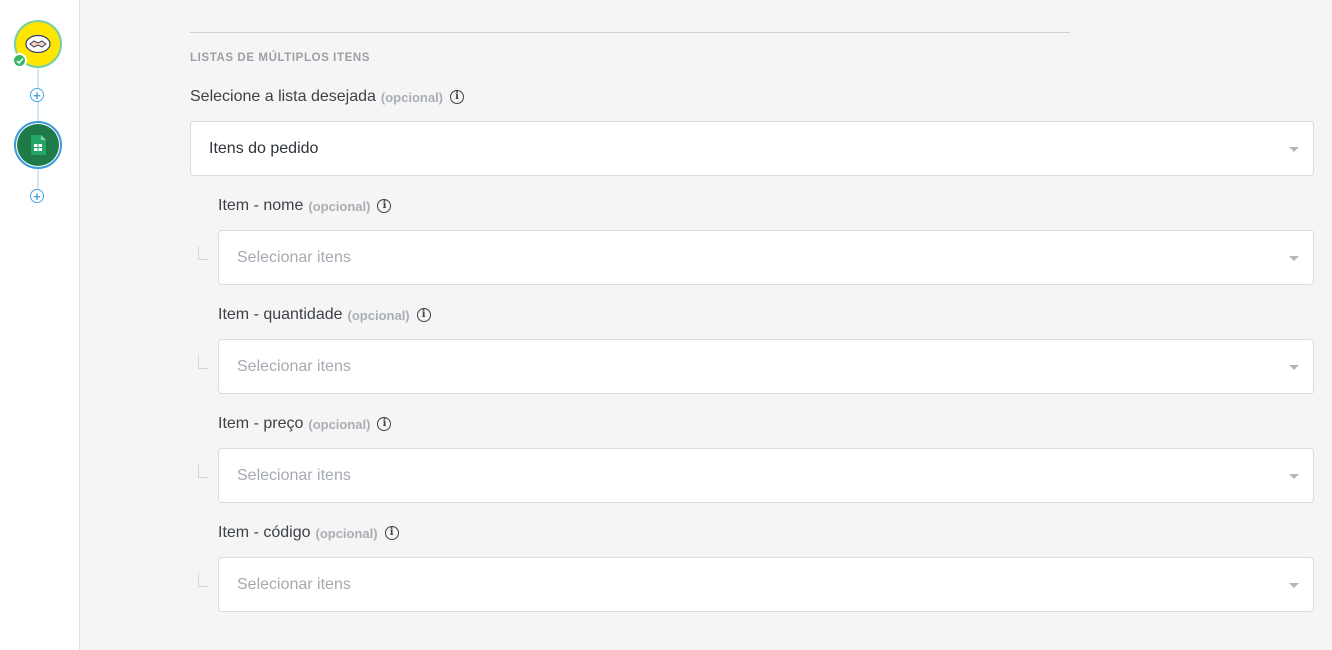  Describe the element at coordinates (283, 96) in the screenshot. I see `field-label-text: Selecione a lista desejada` at that location.